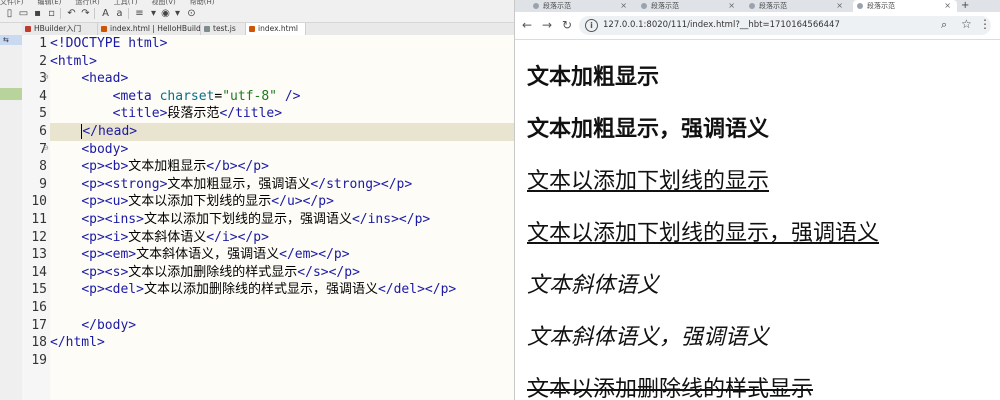 The width and height of the screenshot is (1000, 400). Describe the element at coordinates (193, 114) in the screenshot. I see `code-token: 段落示范` at that location.